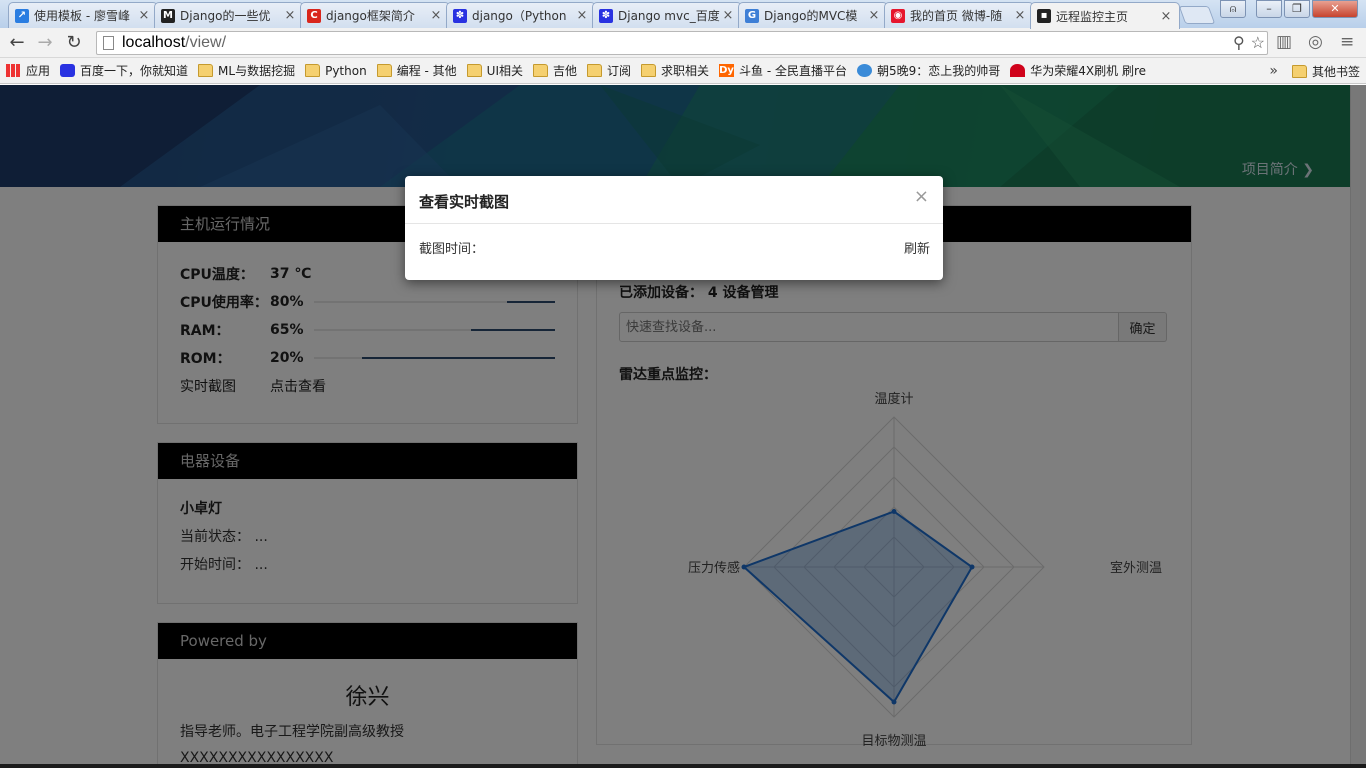 The image size is (1366, 768). I want to click on tab-label: Django的MVC模, so click(811, 16).